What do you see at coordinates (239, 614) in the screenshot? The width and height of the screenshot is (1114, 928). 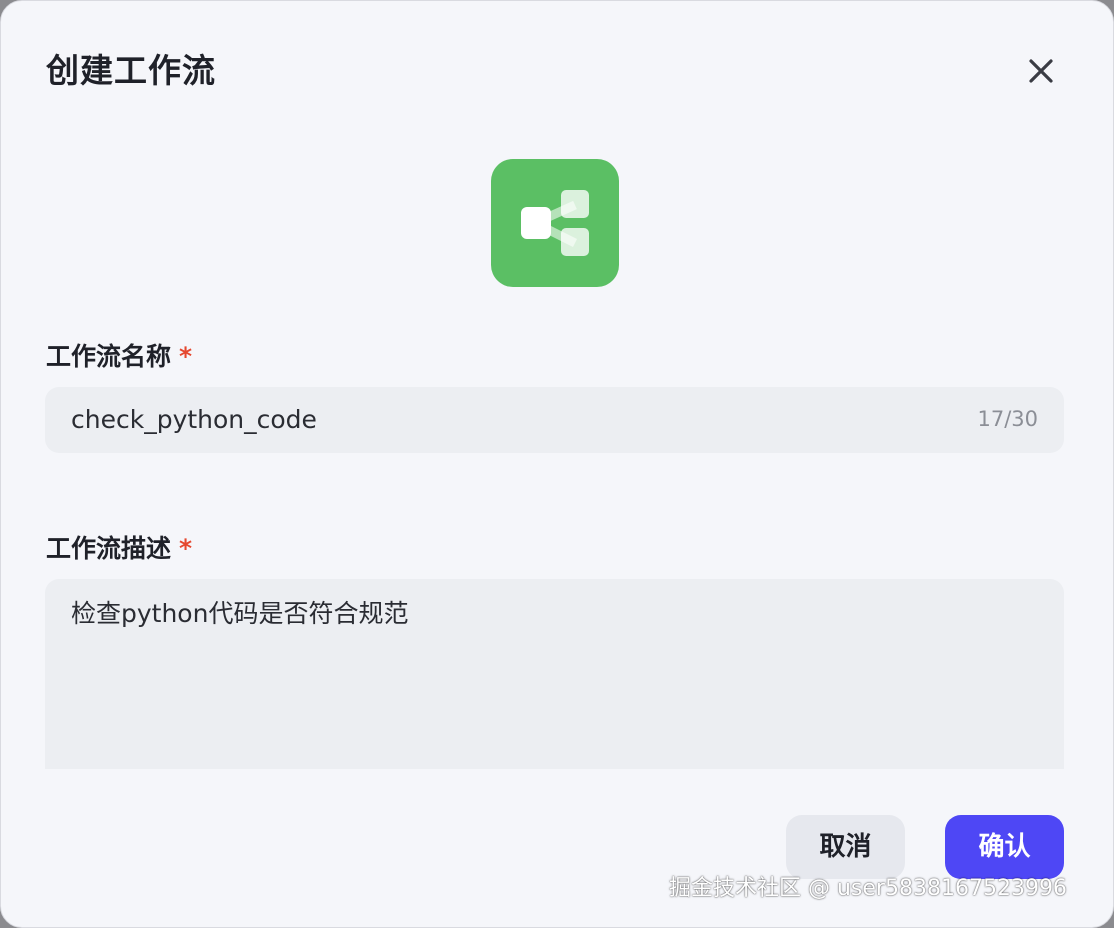 I see `workflow-desc-value: 检查python代码是否符合规范` at bounding box center [239, 614].